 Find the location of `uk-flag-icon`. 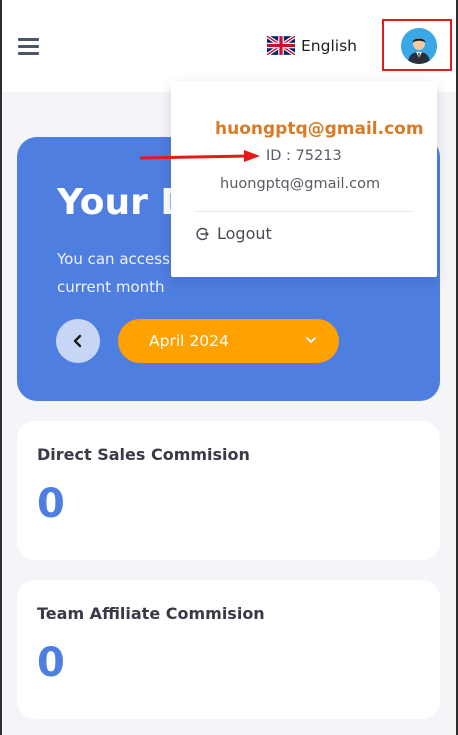

uk-flag-icon is located at coordinates (281, 45).